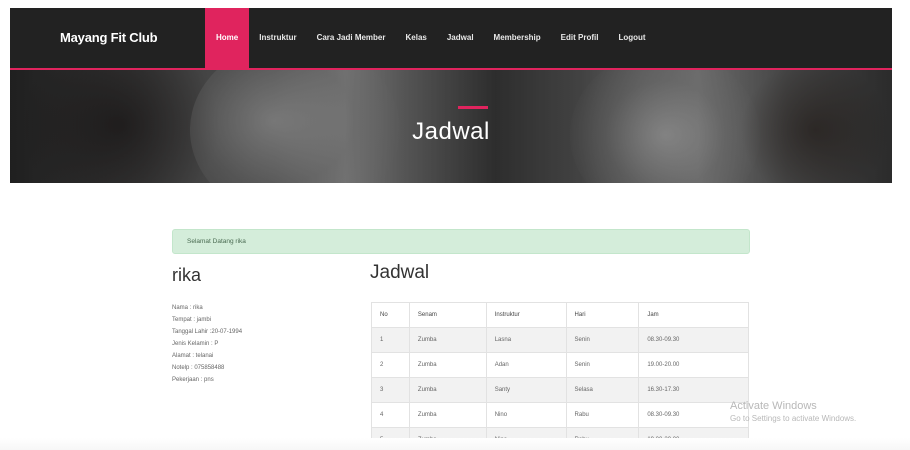 This screenshot has width=910, height=450. I want to click on cell-jam: 08.30-09.30, so click(693, 340).